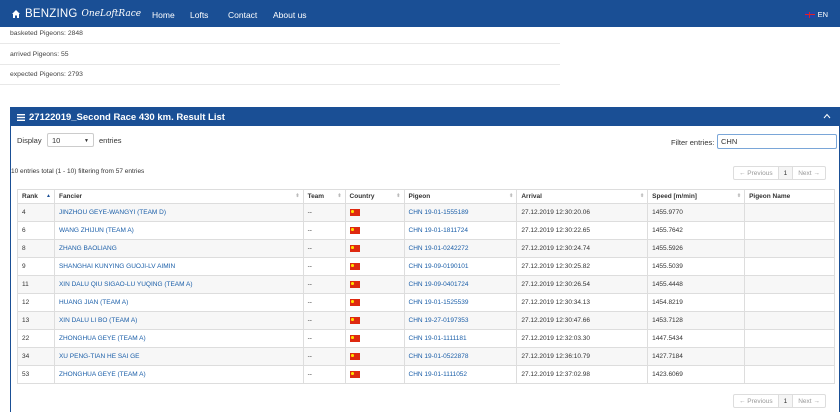  Describe the element at coordinates (696, 212) in the screenshot. I see `speed-cell: 1455.9770` at that location.